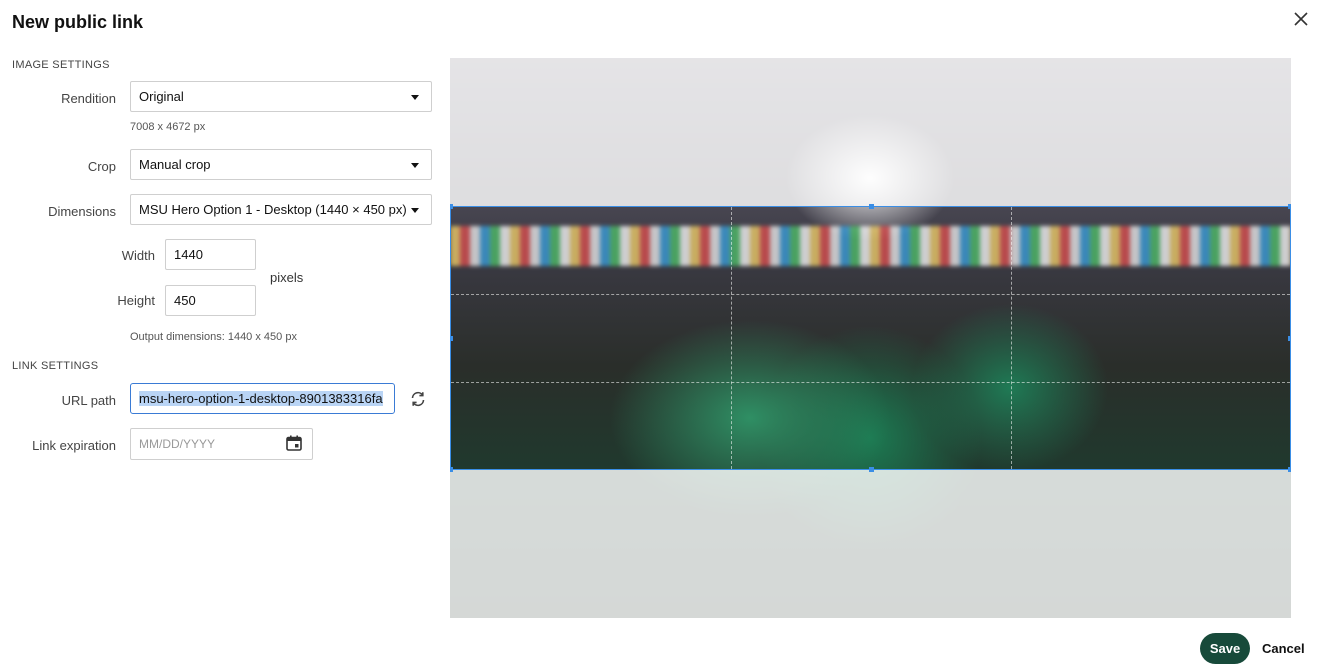 This screenshot has width=1320, height=672. I want to click on width-input, so click(210, 254).